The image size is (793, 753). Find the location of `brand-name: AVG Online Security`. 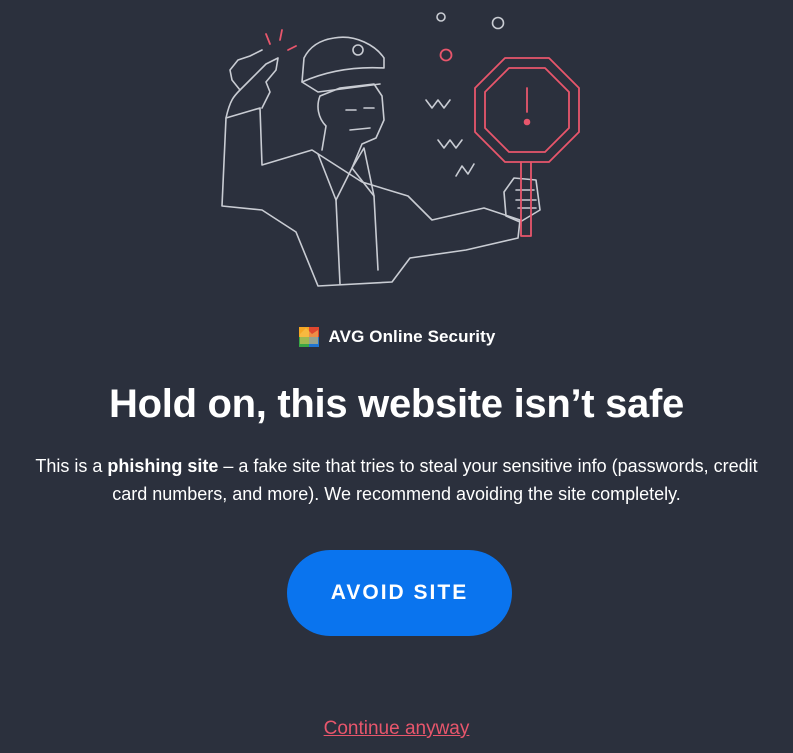

brand-name: AVG Online Security is located at coordinates (412, 336).